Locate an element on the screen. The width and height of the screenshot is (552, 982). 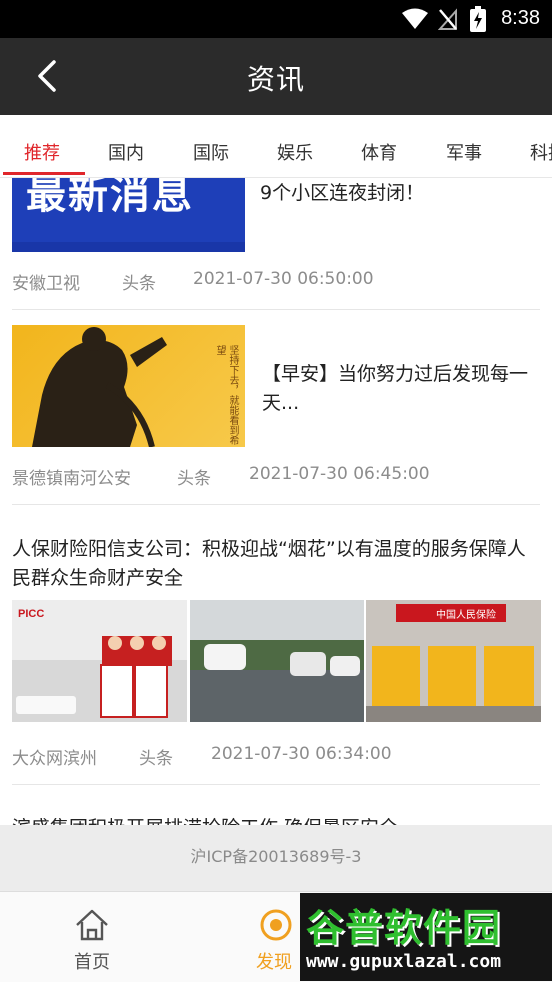
tab-entertainment: 娱乐 is located at coordinates (295, 152).